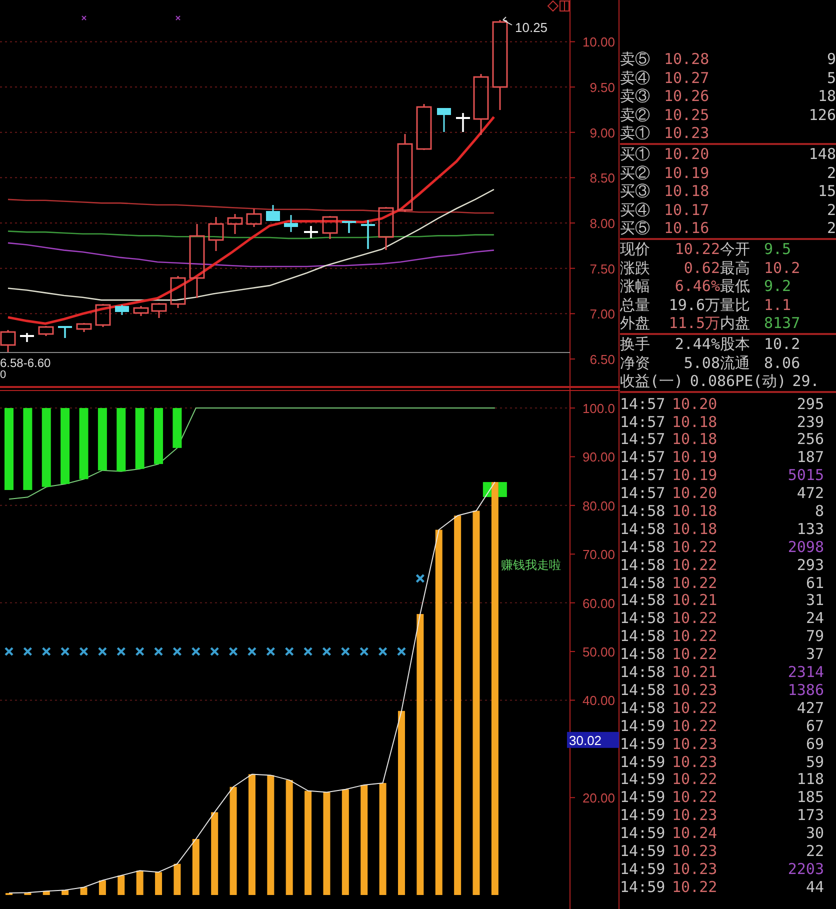 The image size is (836, 909). Describe the element at coordinates (810, 440) in the screenshot. I see `tick-volume: 256` at that location.